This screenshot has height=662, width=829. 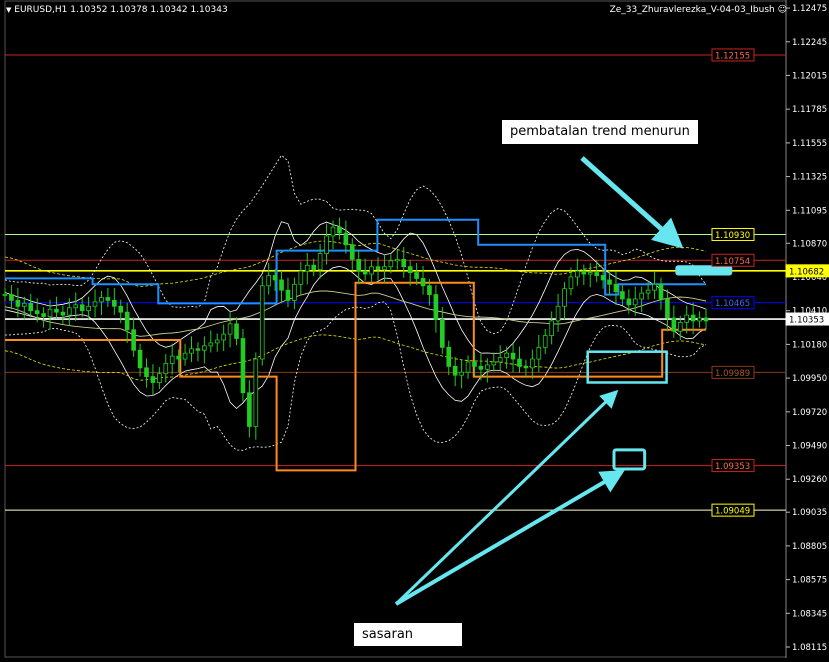 I want to click on y-tick-label-13: 1.09490, so click(x=809, y=447).